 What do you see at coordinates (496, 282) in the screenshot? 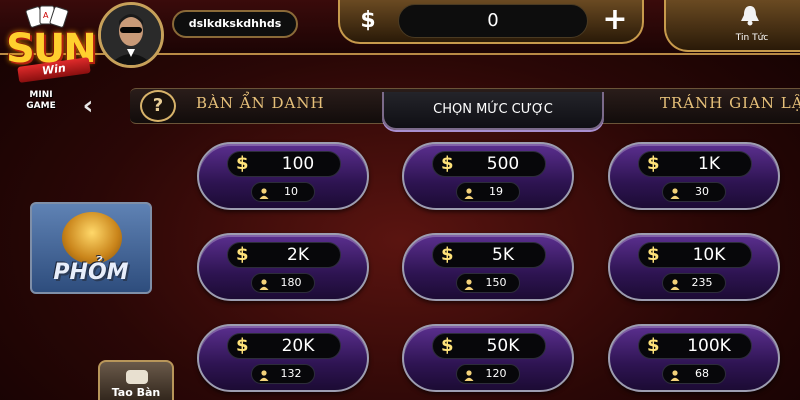
I see `player-count: 150` at bounding box center [496, 282].